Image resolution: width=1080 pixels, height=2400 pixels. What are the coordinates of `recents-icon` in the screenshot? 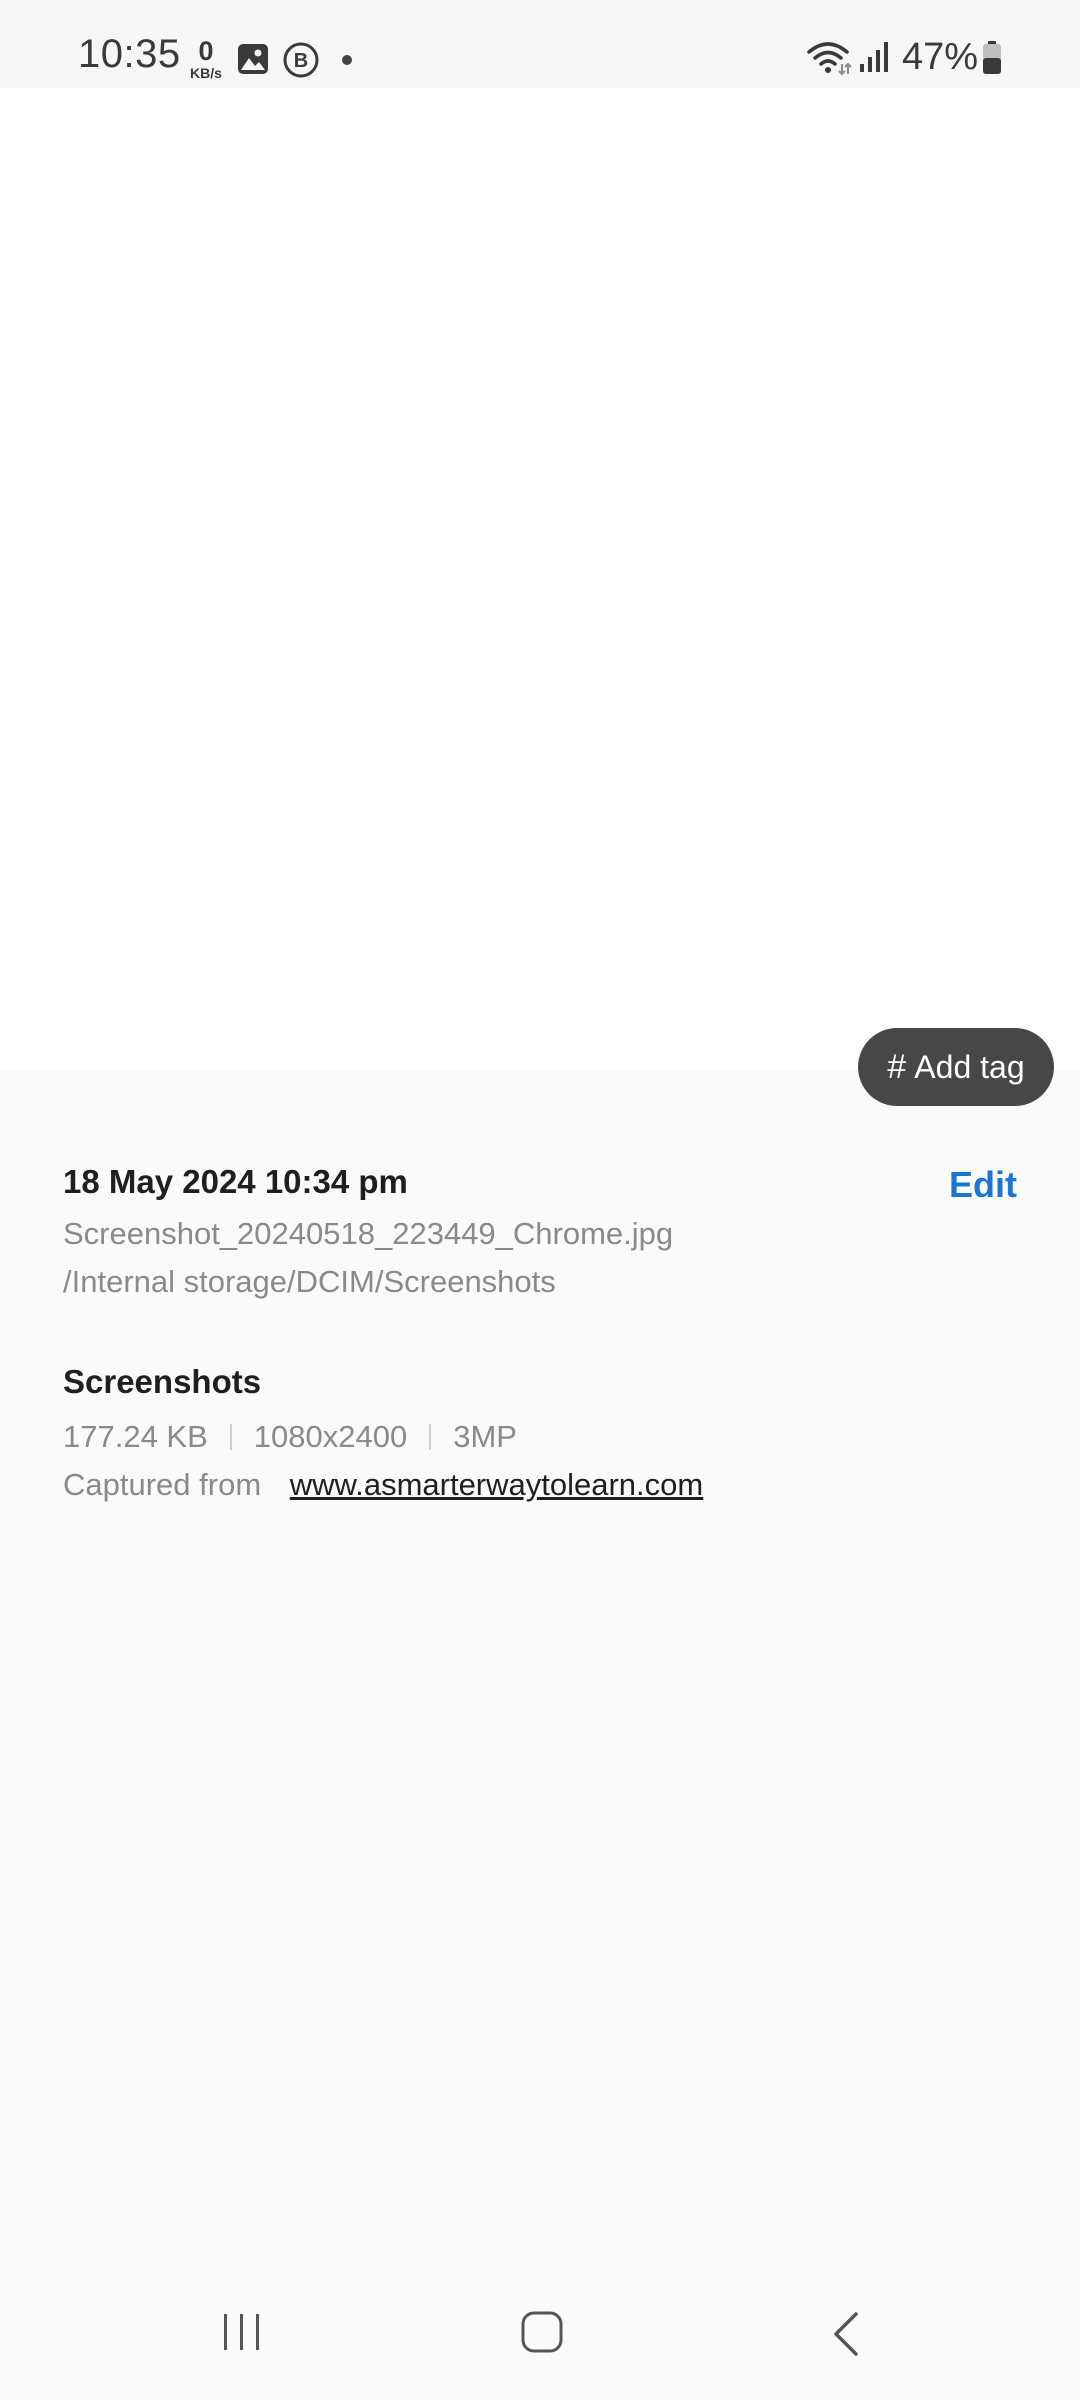 It's located at (242, 2332).